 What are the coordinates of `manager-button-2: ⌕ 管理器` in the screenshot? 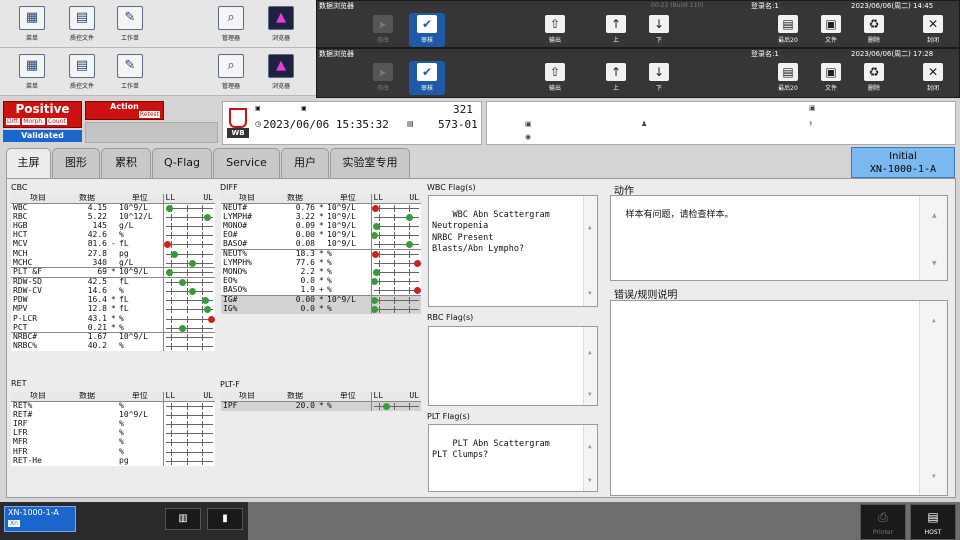 It's located at (231, 72).